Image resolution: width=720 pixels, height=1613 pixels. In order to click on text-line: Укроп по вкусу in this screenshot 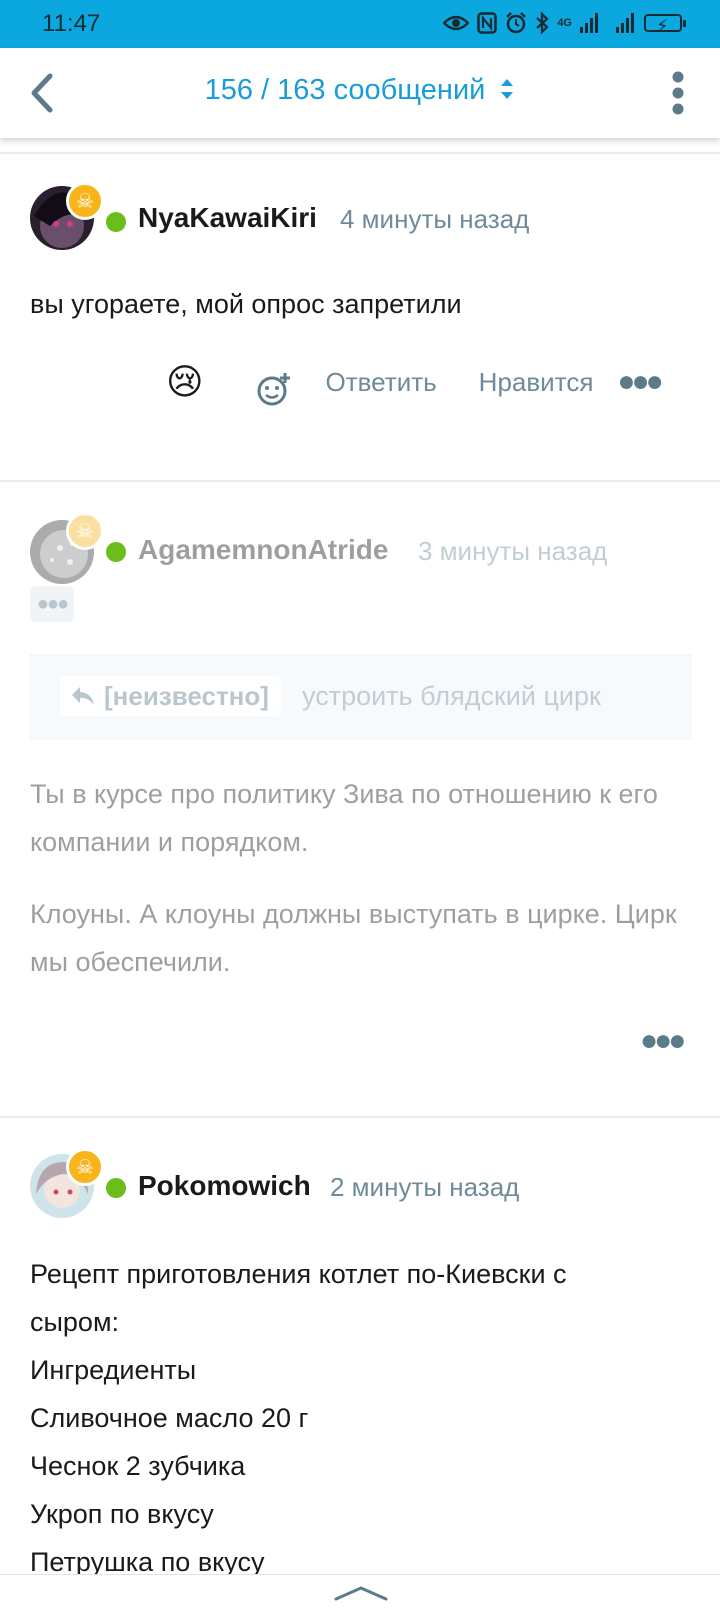, I will do `click(122, 1514)`.